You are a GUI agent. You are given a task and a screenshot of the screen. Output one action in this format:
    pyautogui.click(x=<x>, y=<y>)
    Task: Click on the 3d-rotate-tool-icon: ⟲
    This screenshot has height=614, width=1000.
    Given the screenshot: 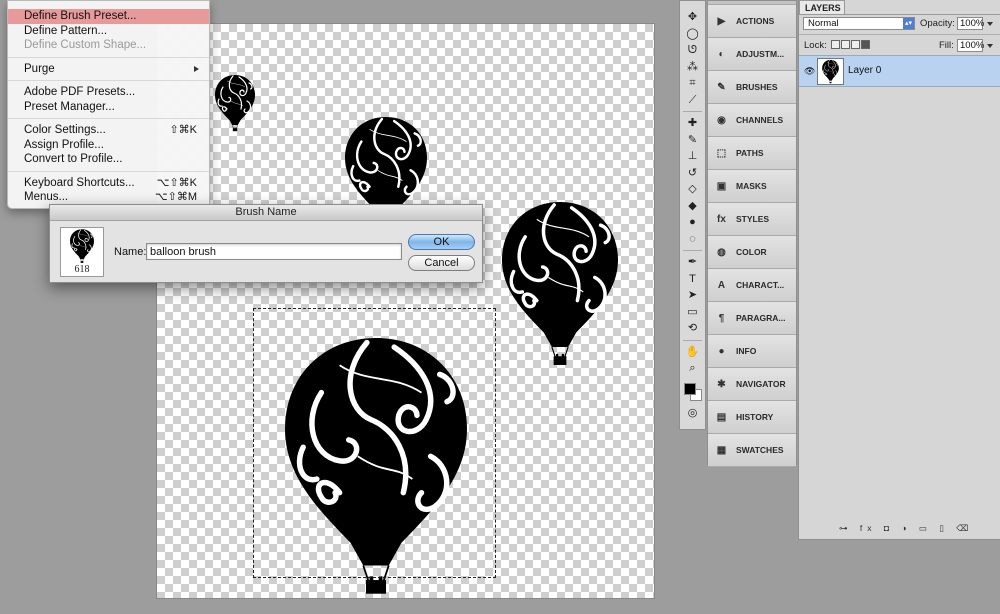 What is the action you would take?
    pyautogui.click(x=692, y=328)
    